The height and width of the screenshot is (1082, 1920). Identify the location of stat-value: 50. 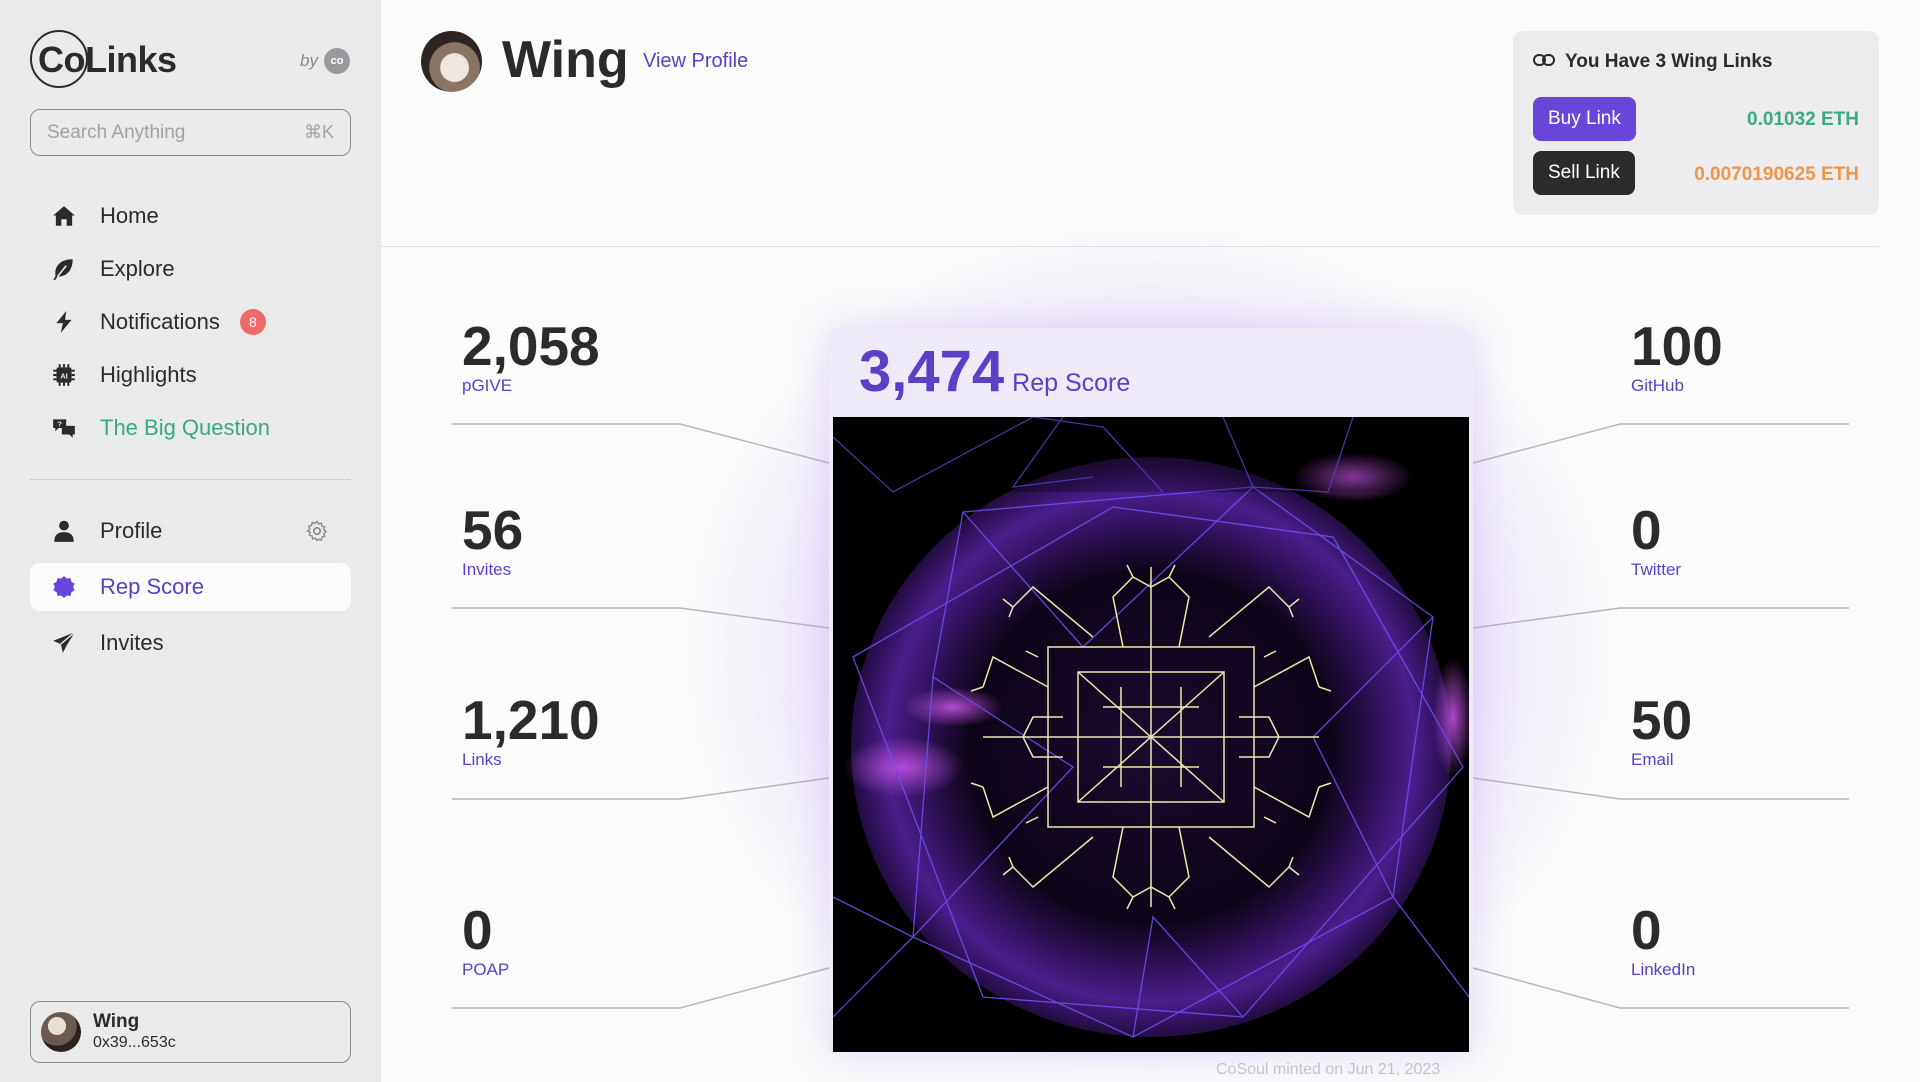
(1662, 720).